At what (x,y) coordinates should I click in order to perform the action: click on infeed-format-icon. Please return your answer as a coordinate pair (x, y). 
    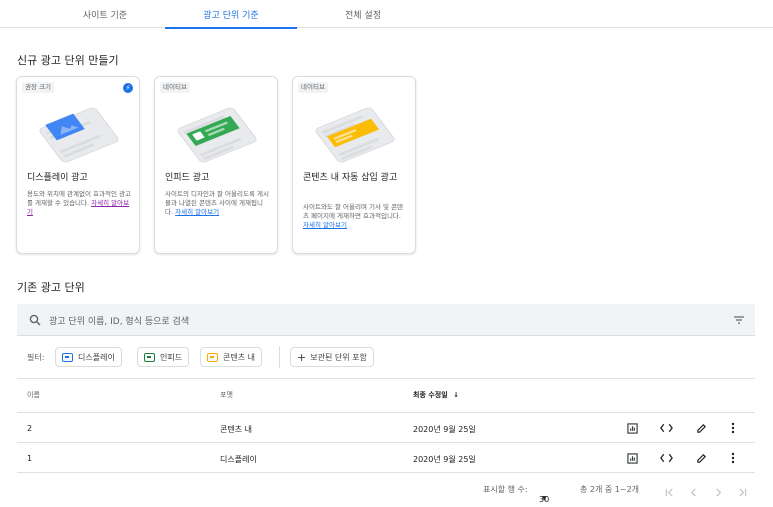
    Looking at the image, I should click on (149, 357).